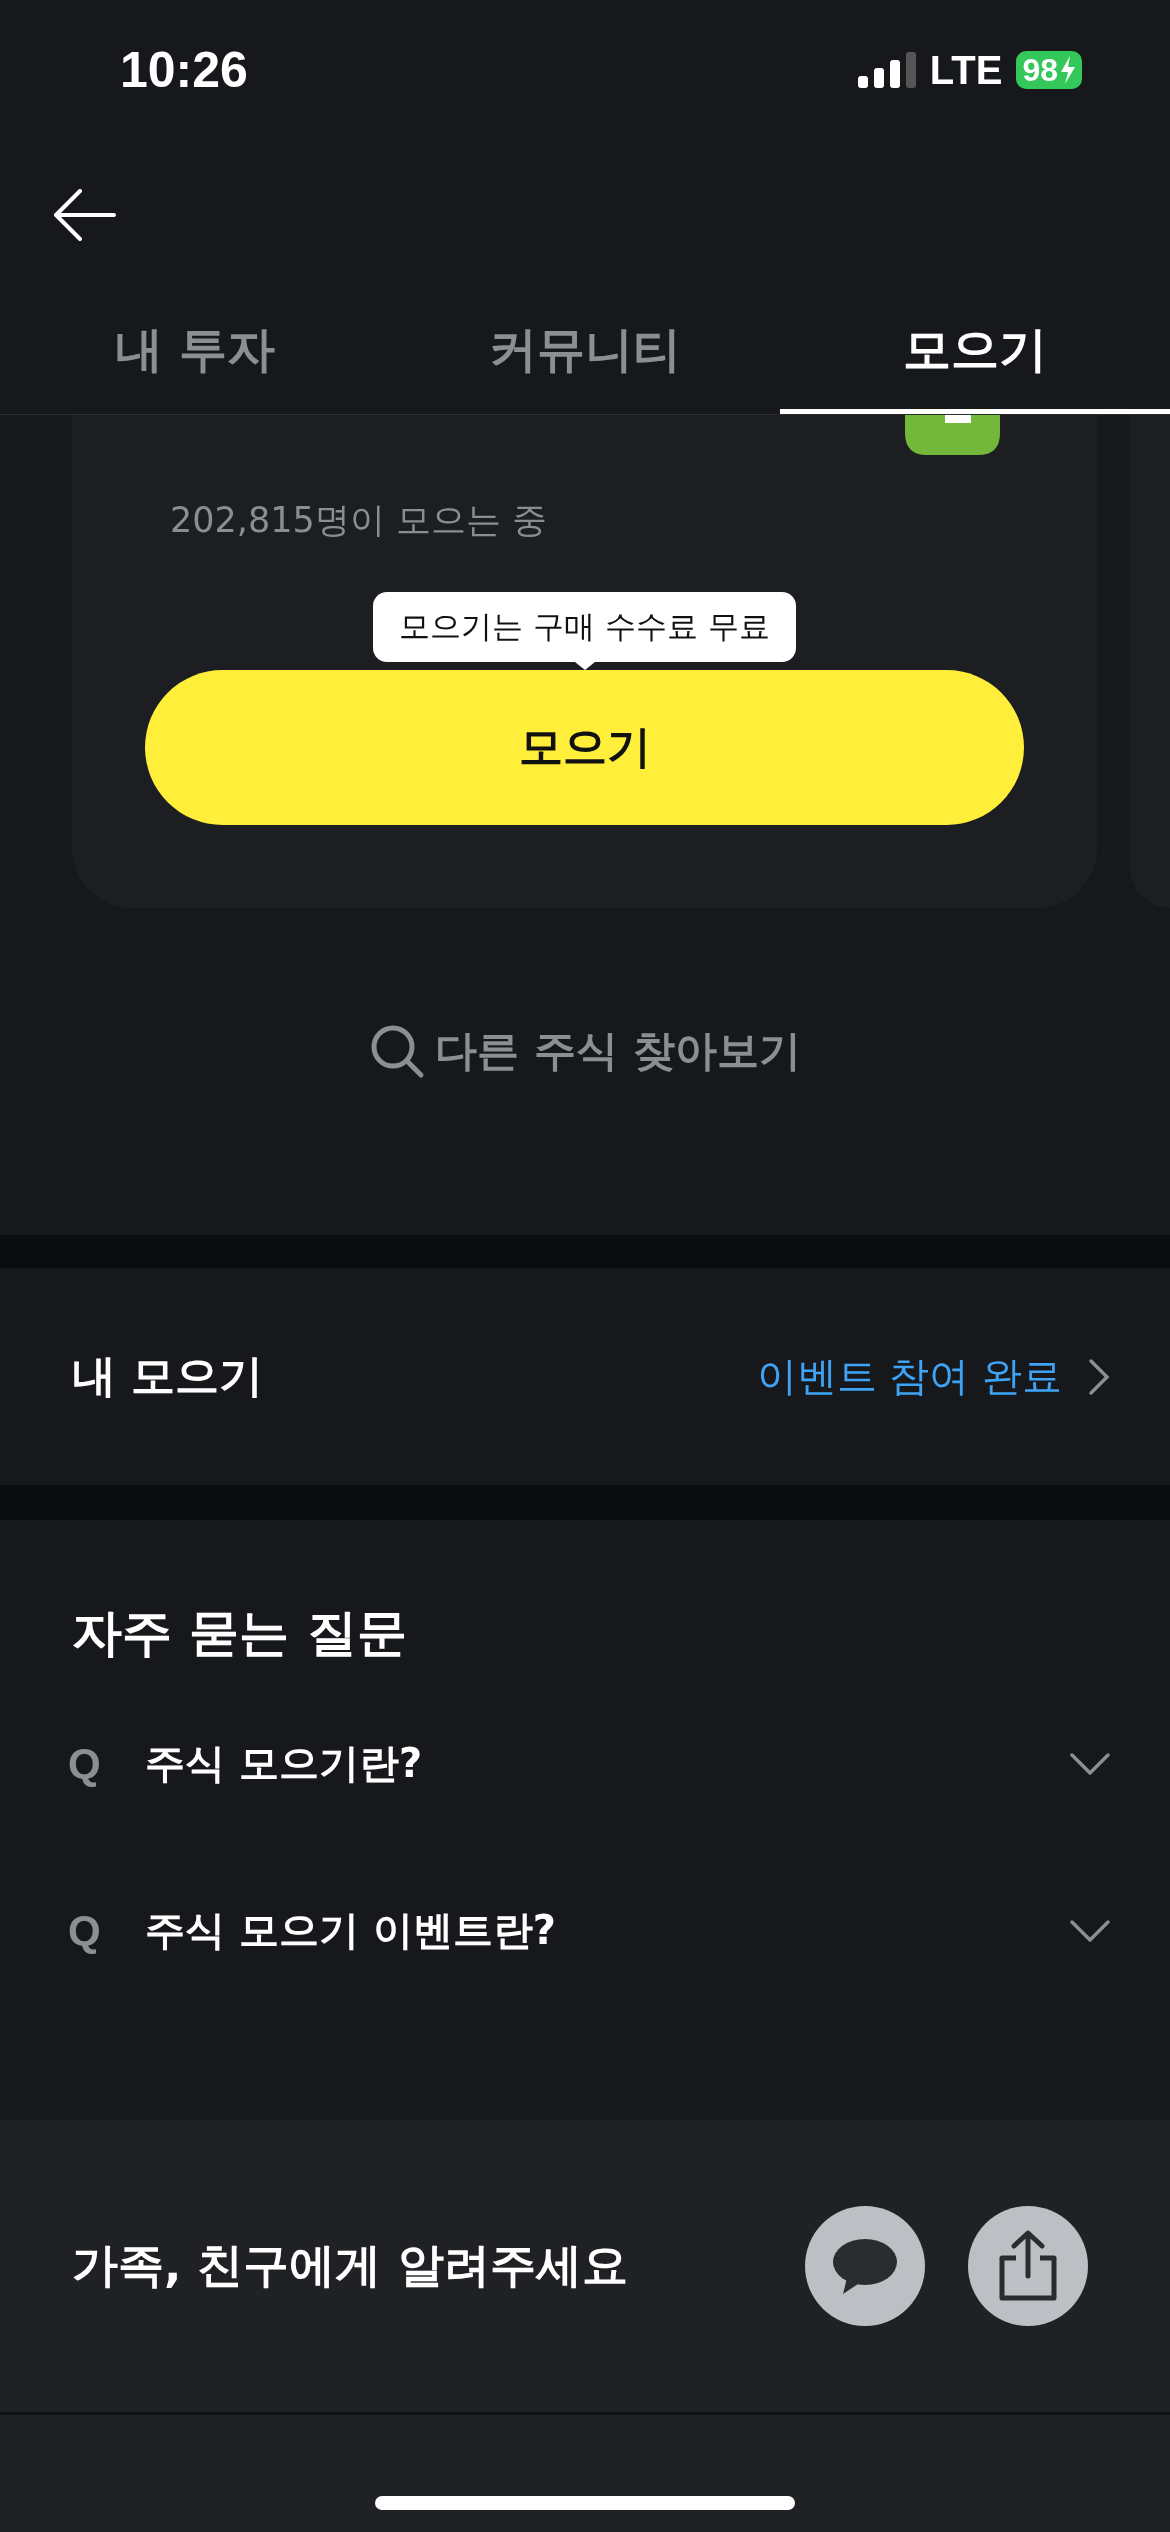  What do you see at coordinates (584, 627) in the screenshot?
I see `tooltip: 모으기는 구매 수수료 무료` at bounding box center [584, 627].